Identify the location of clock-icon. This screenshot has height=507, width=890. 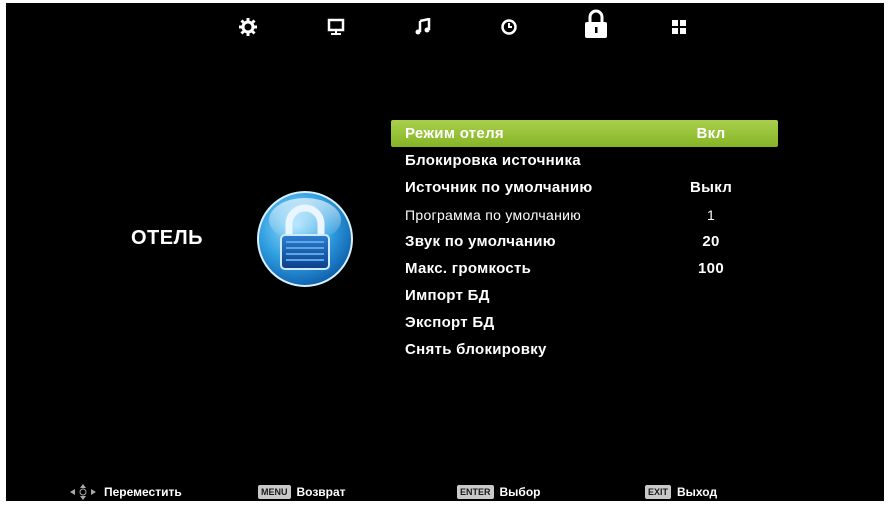
(509, 27).